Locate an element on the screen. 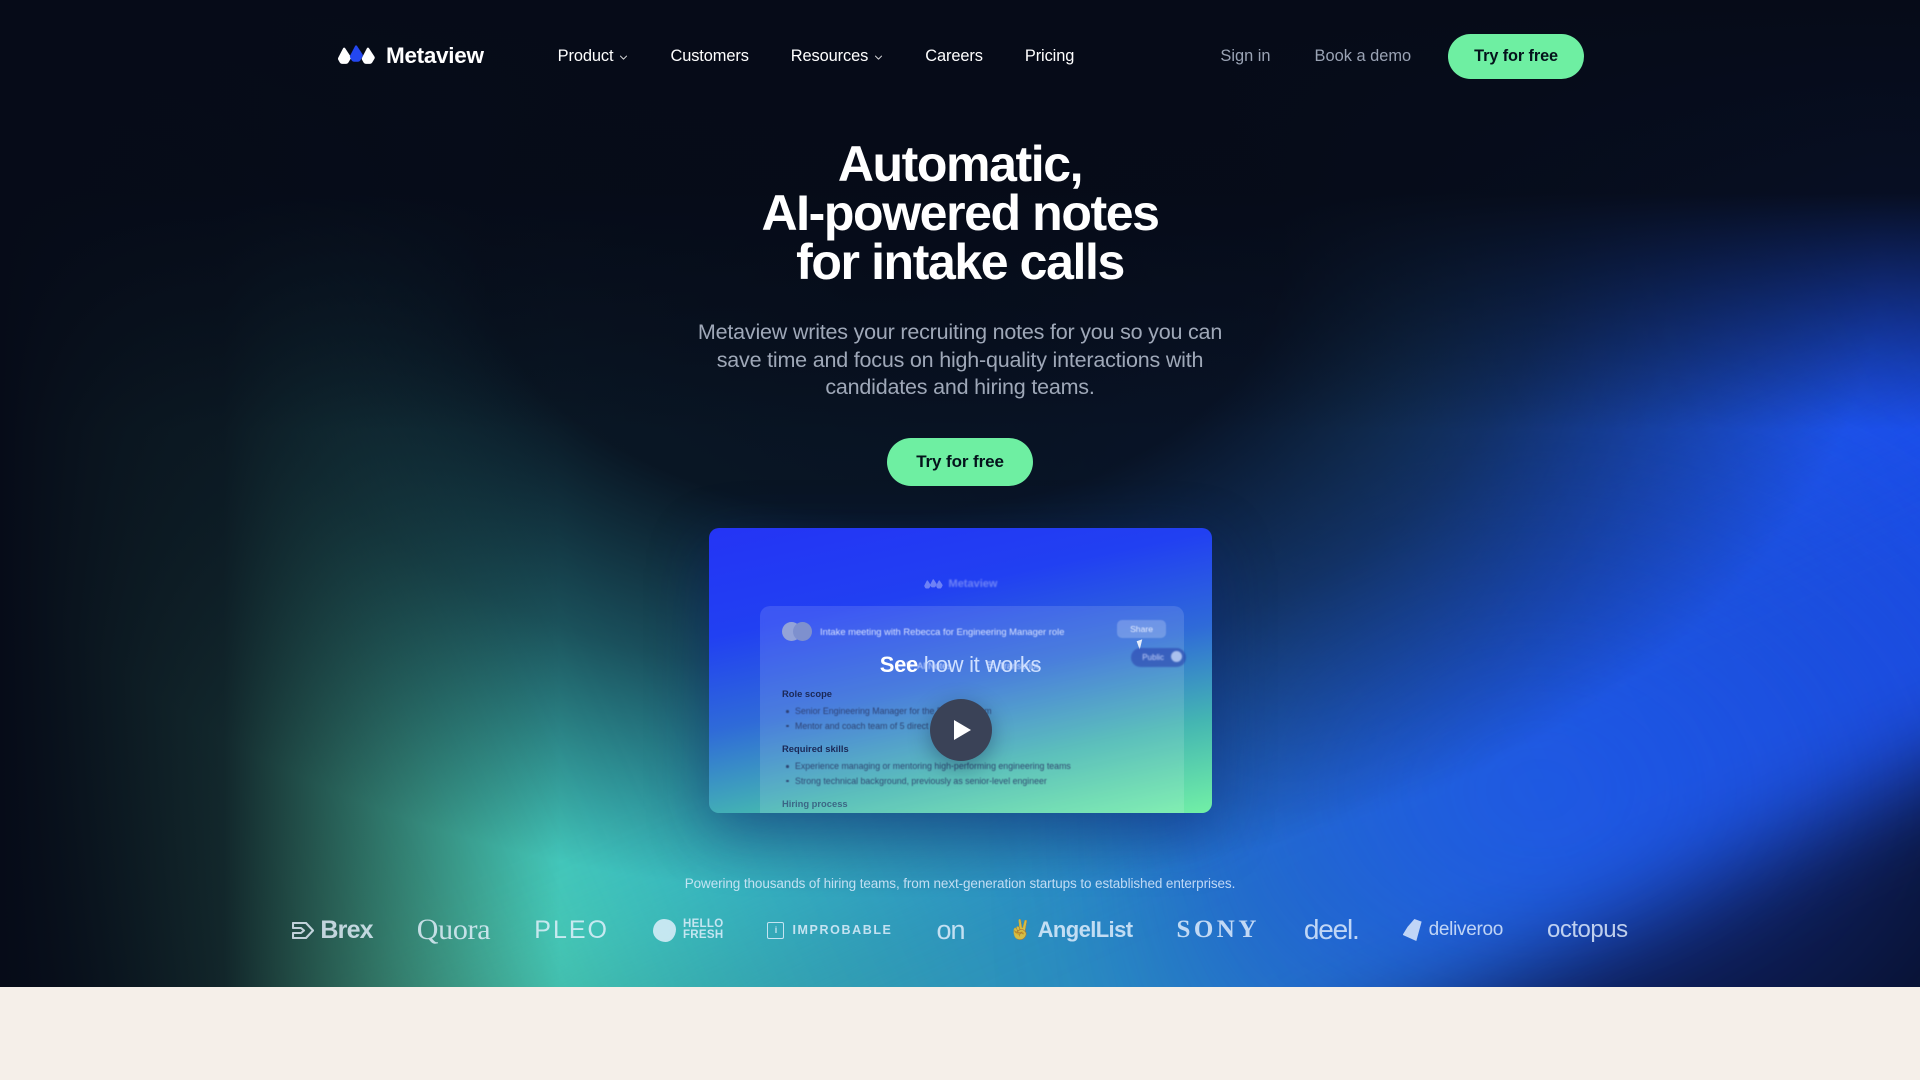  avatar is located at coordinates (802, 631).